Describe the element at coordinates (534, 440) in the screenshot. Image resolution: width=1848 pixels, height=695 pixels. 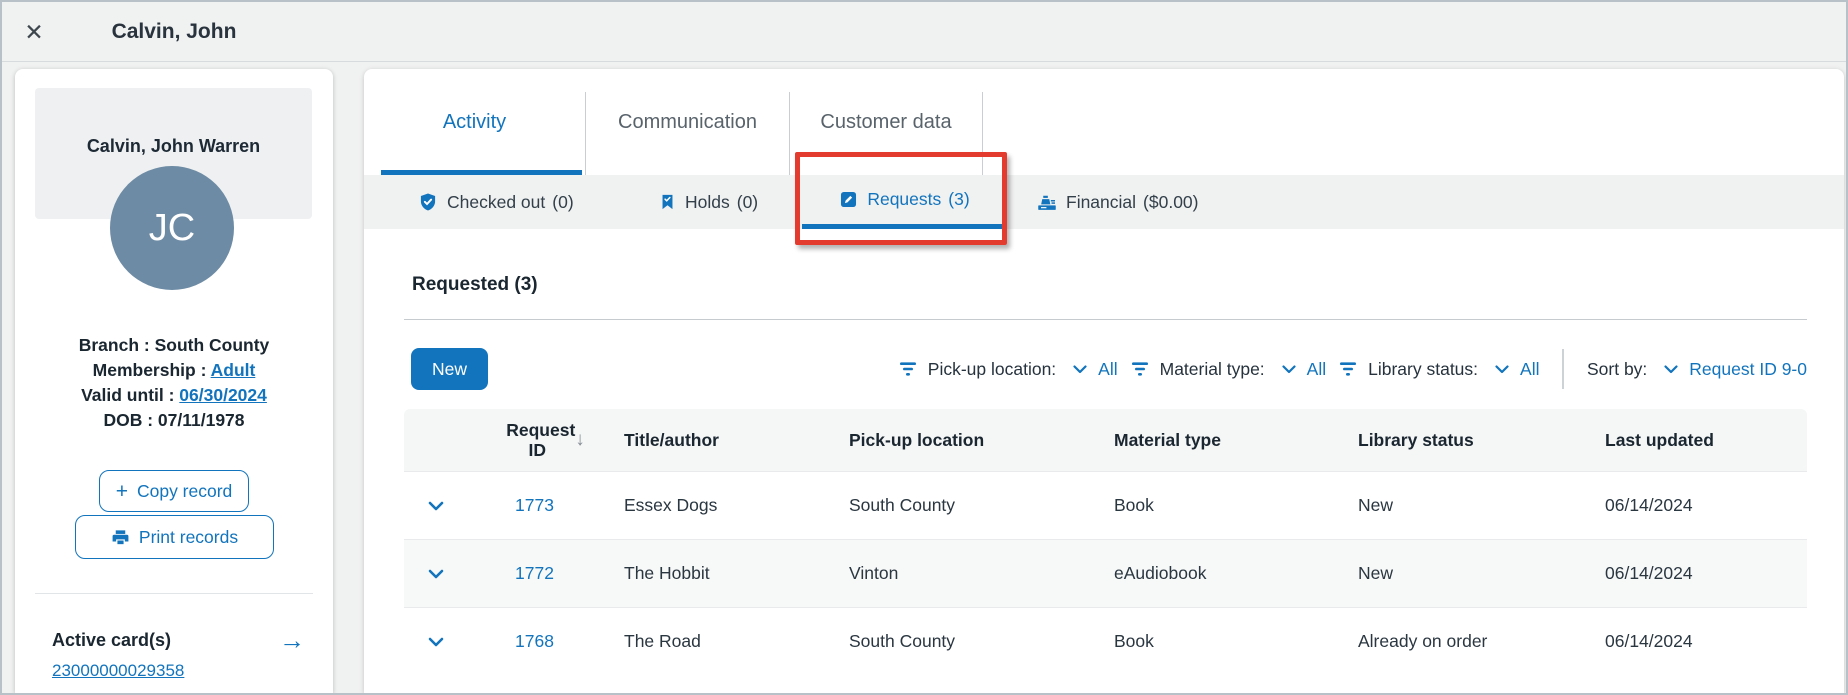
I see `column-request-id: Request ID ↓` at that location.